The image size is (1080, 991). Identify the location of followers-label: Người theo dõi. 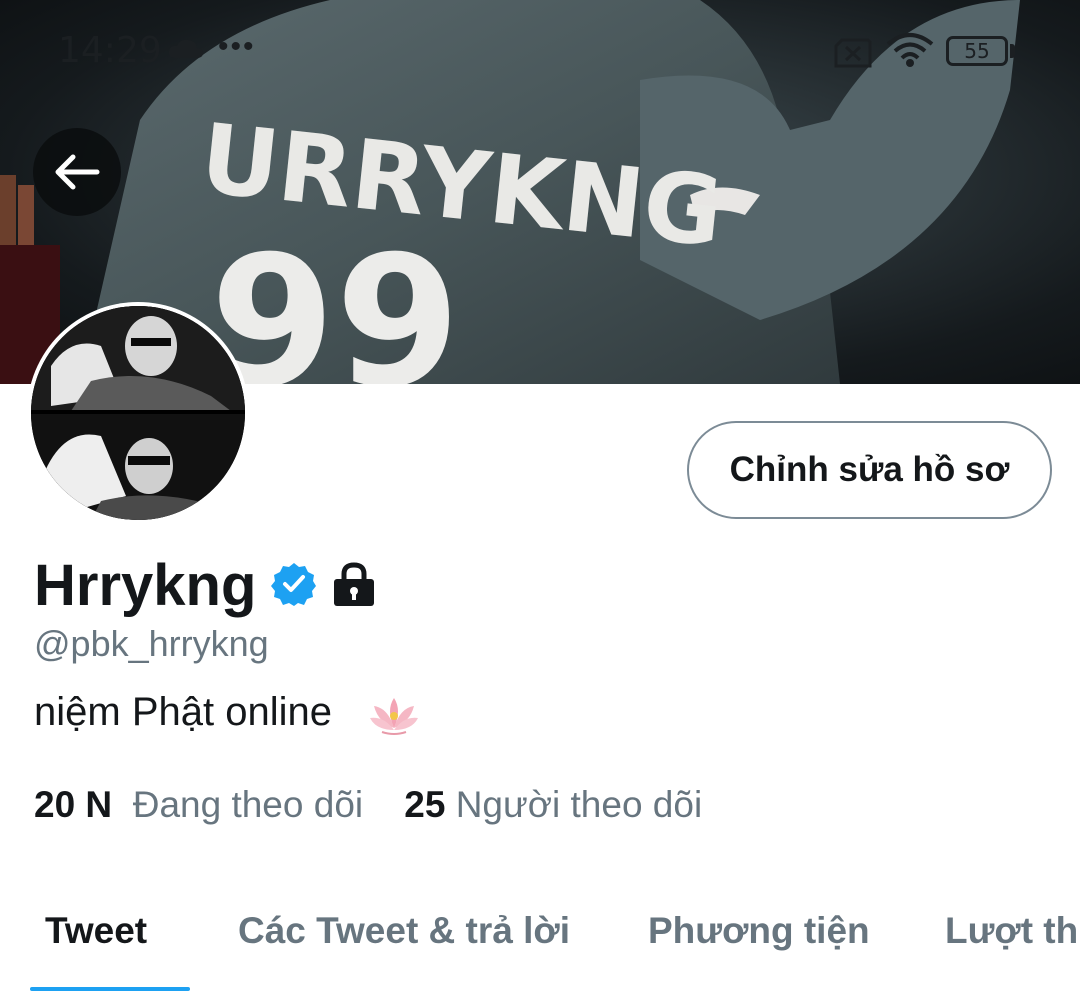
(579, 804).